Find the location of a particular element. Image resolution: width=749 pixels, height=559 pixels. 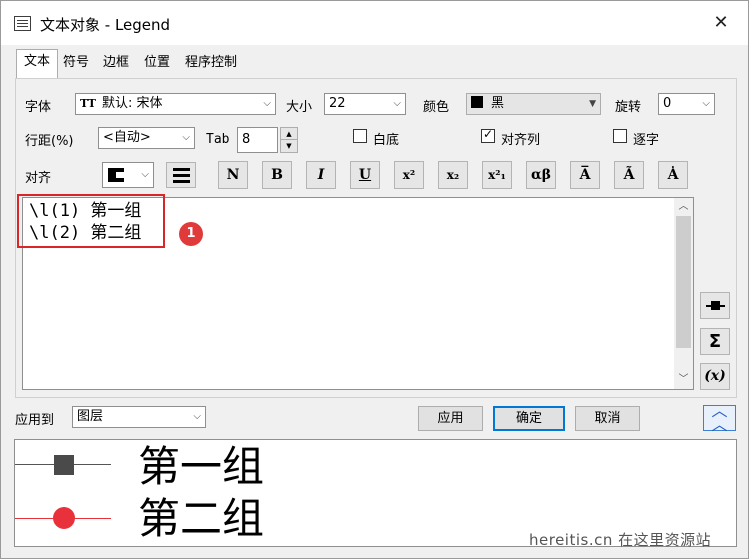

apply-to-value: 图层 is located at coordinates (90, 416).